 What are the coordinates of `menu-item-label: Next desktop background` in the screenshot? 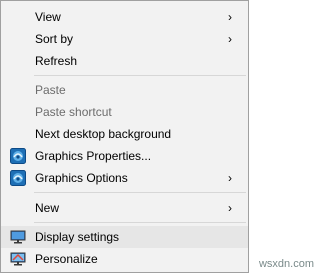 It's located at (103, 134).